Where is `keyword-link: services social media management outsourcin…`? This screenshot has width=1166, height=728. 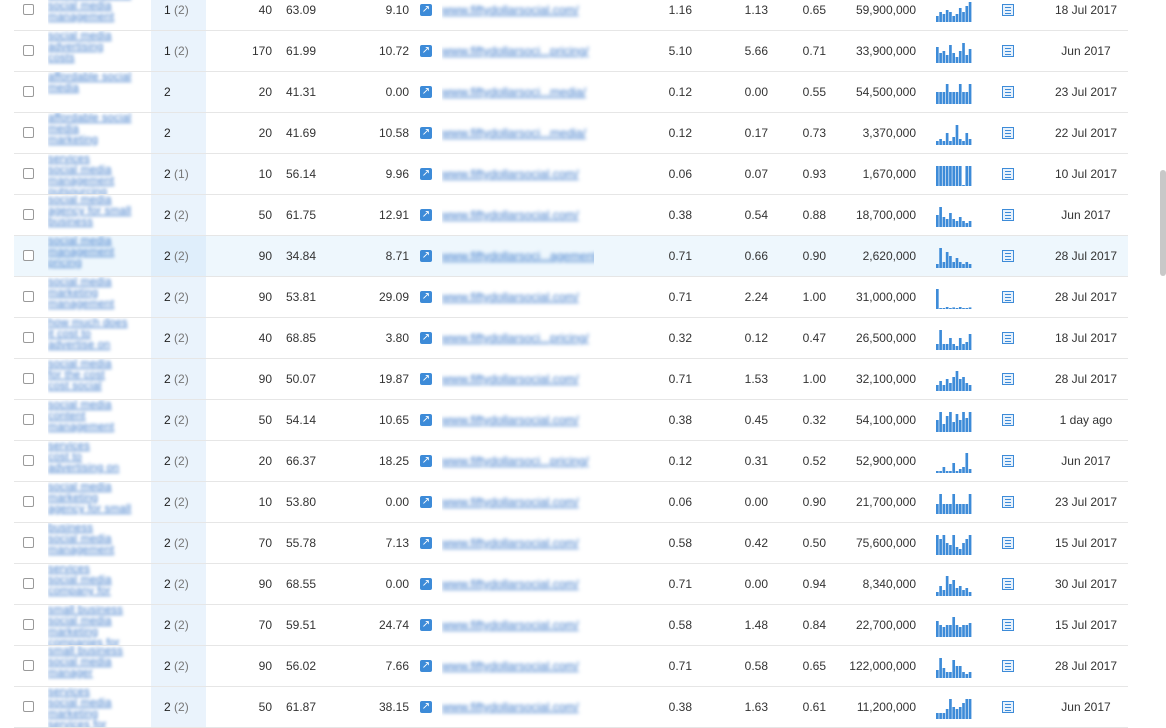
keyword-link: services social media management outsourcin… is located at coordinates (100, 174).